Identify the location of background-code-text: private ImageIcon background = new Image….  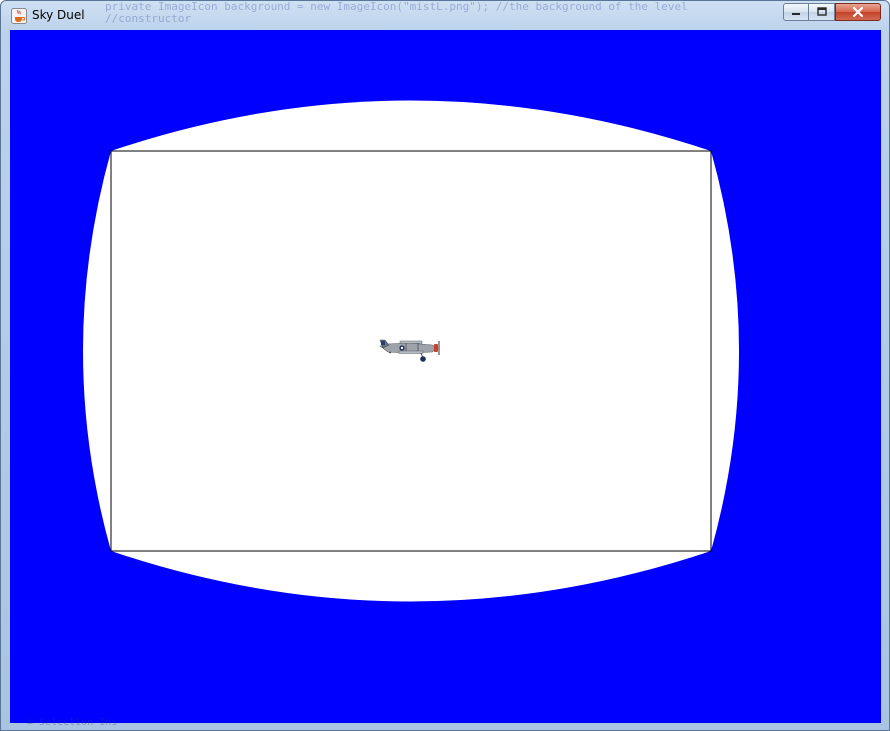
(396, 13).